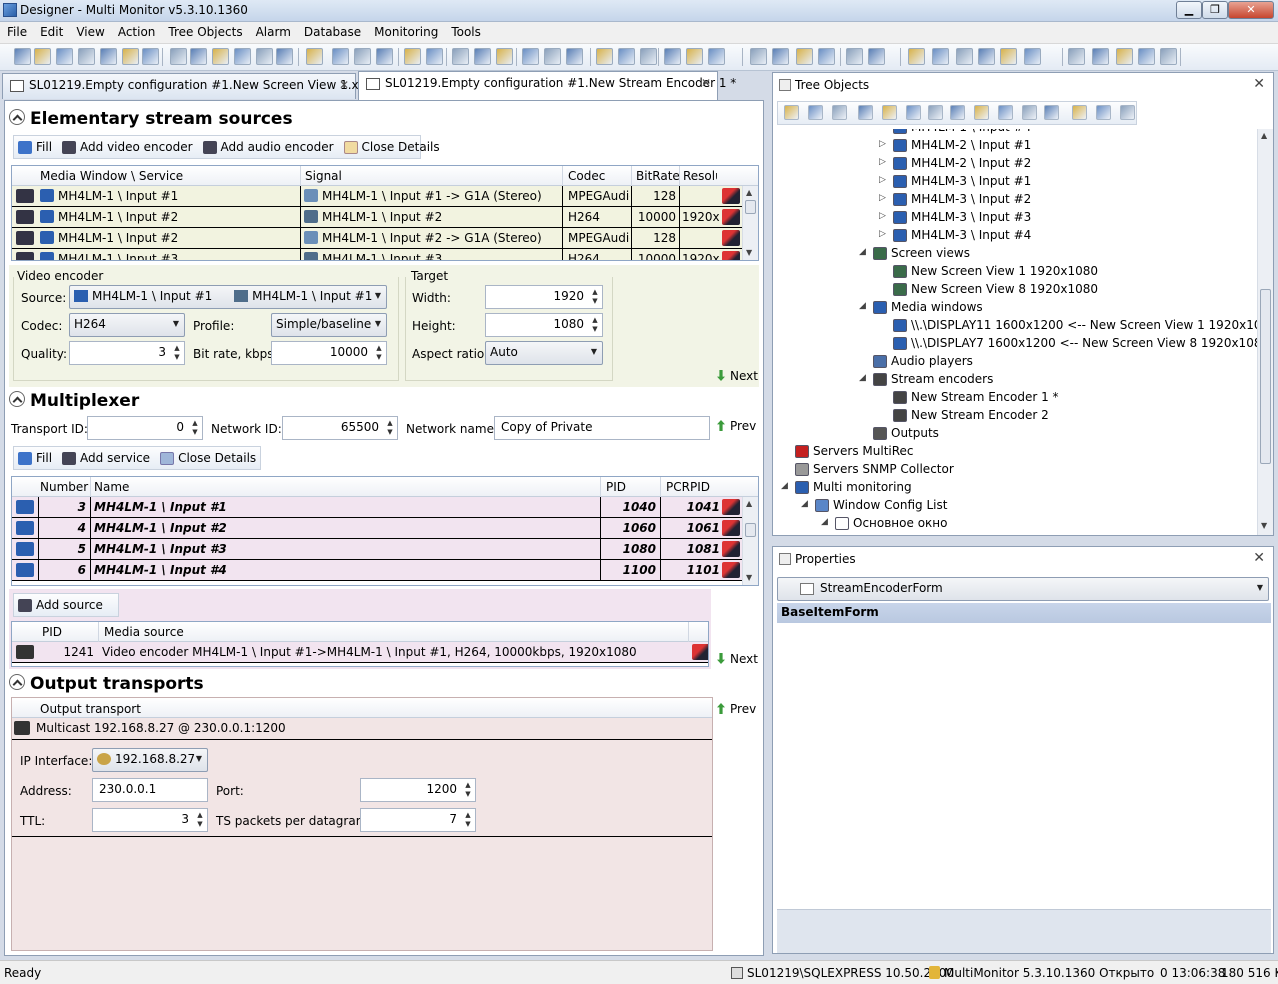  What do you see at coordinates (90, 709) in the screenshot?
I see `col-output-transport: Output transport` at bounding box center [90, 709].